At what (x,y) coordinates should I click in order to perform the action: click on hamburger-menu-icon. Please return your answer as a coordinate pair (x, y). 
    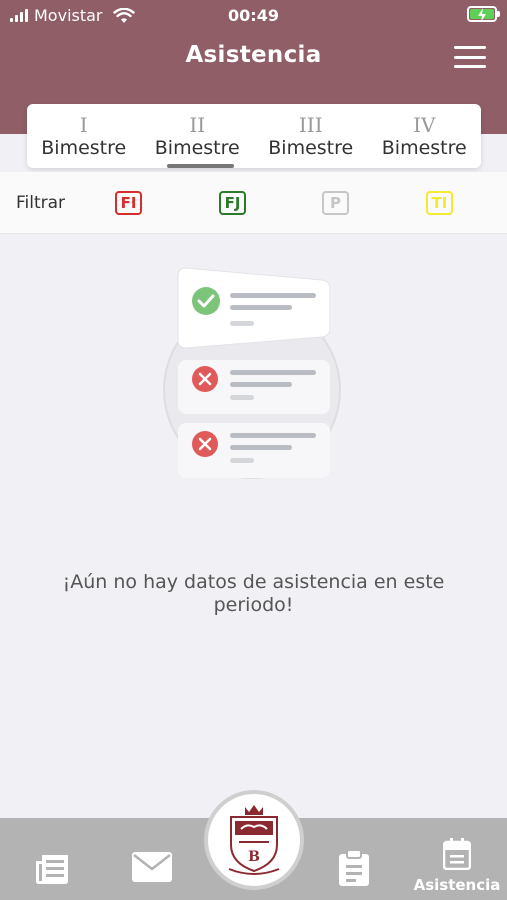
    Looking at the image, I should click on (470, 57).